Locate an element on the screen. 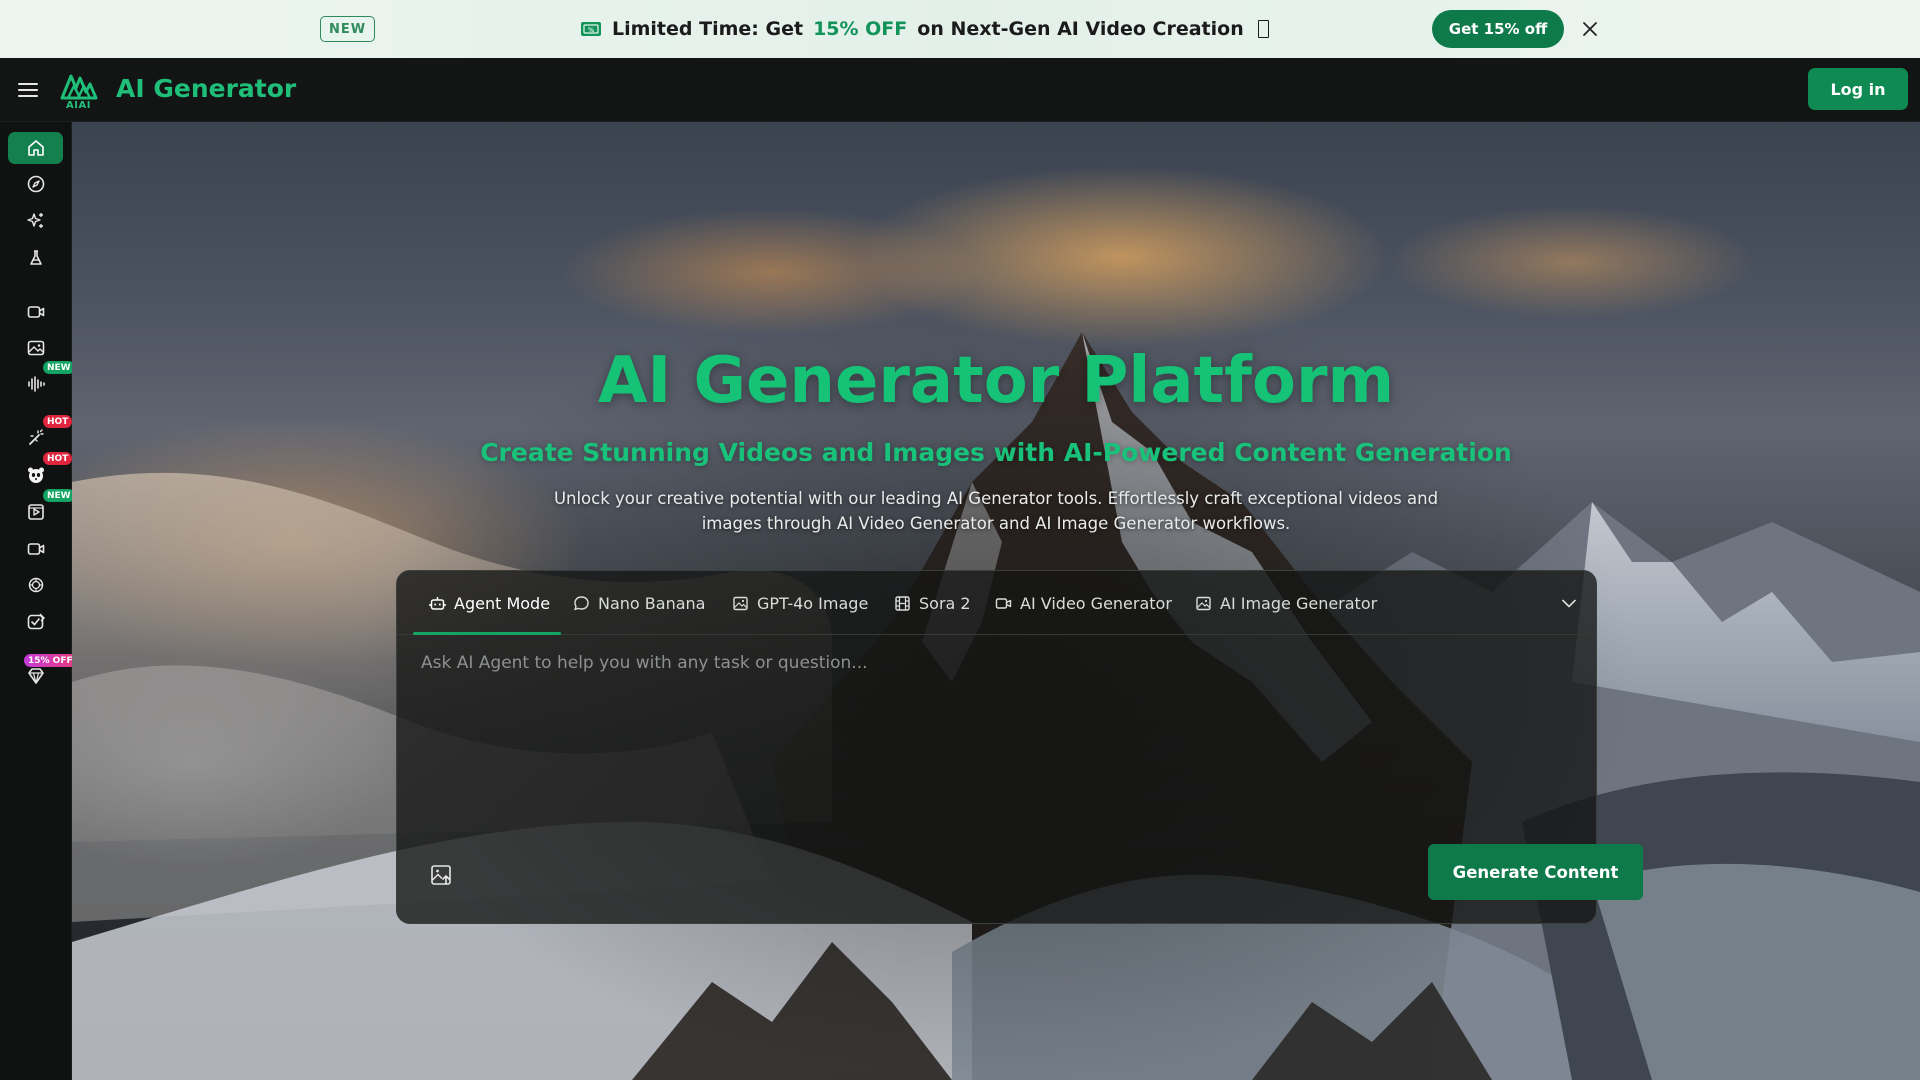  audio-wave-icon is located at coordinates (36, 384).